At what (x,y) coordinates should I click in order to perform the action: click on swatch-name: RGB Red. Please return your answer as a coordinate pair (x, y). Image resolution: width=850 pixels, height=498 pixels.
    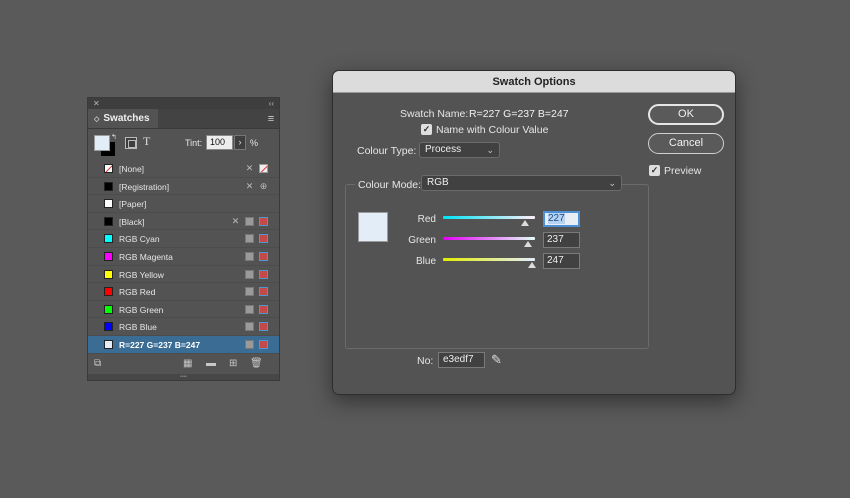
    Looking at the image, I should click on (137, 292).